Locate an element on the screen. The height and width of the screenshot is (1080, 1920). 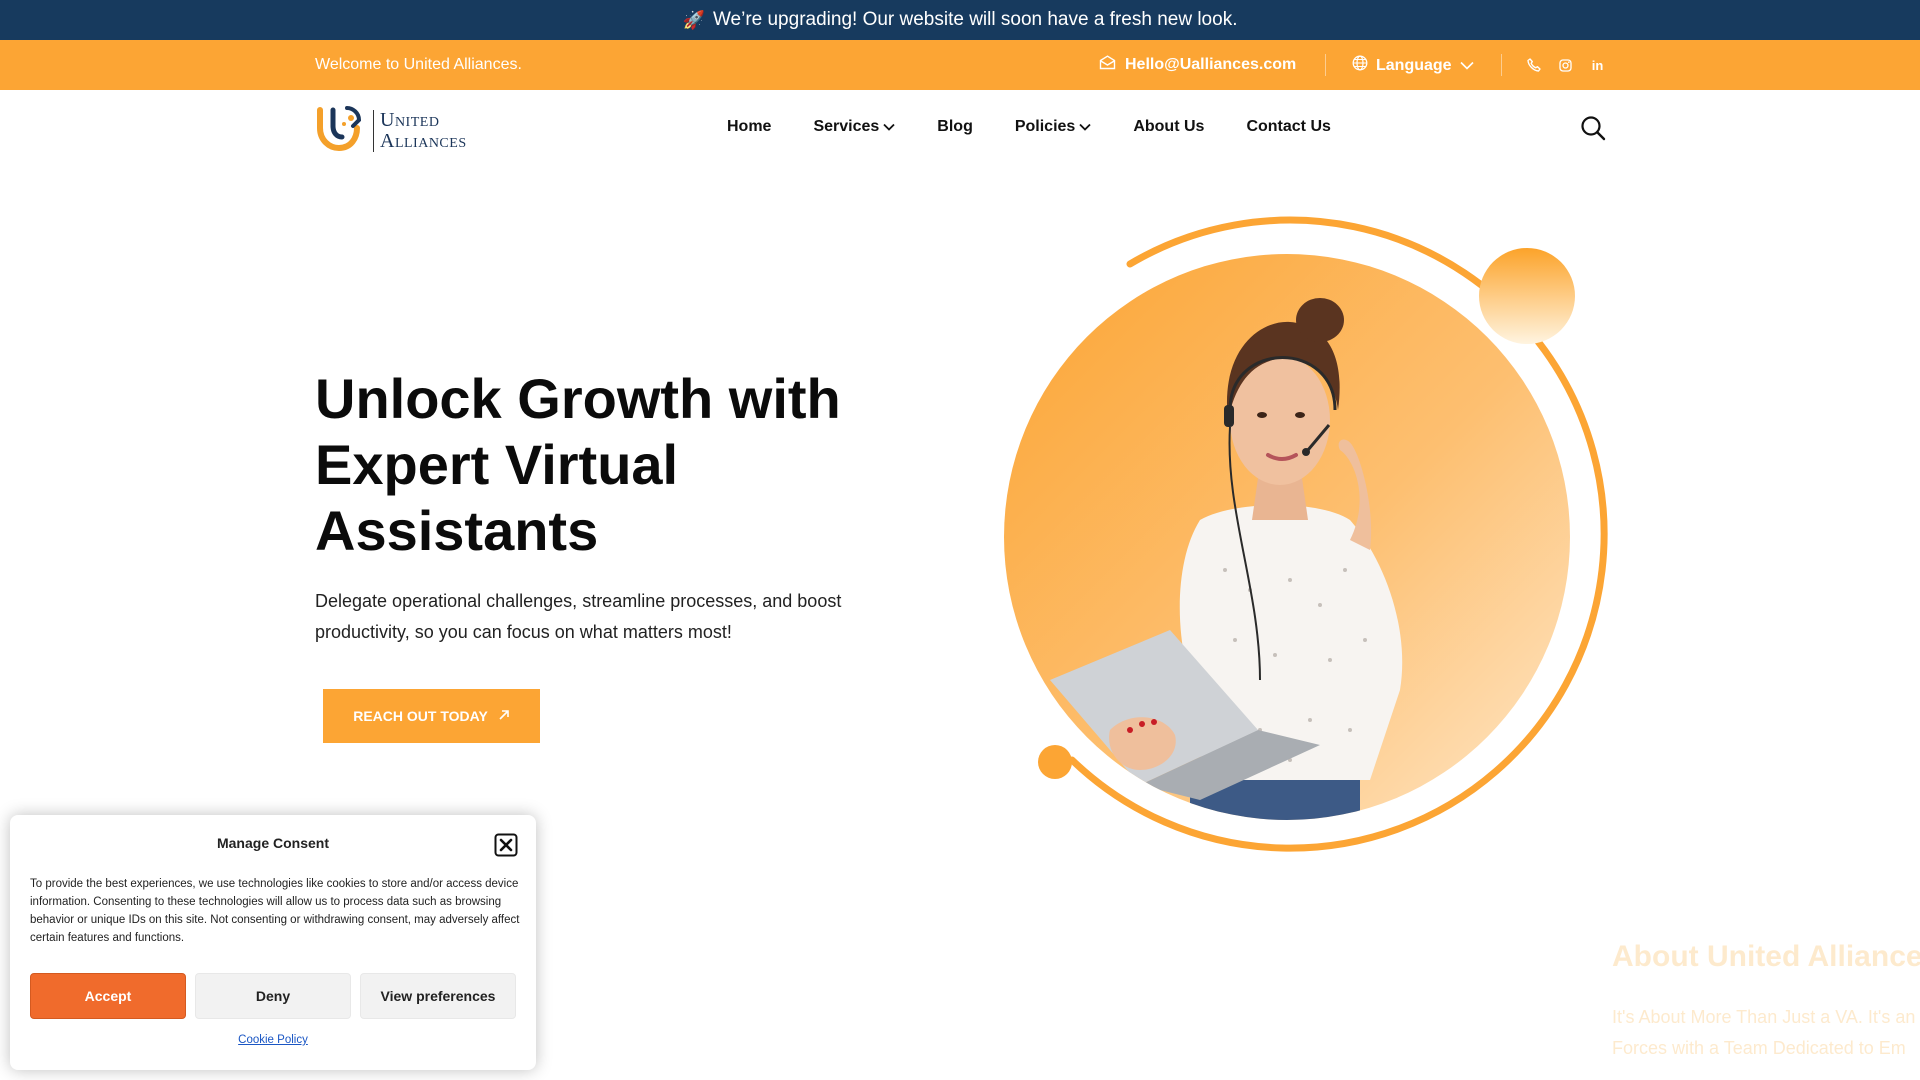
instagram-icon is located at coordinates (1565, 65).